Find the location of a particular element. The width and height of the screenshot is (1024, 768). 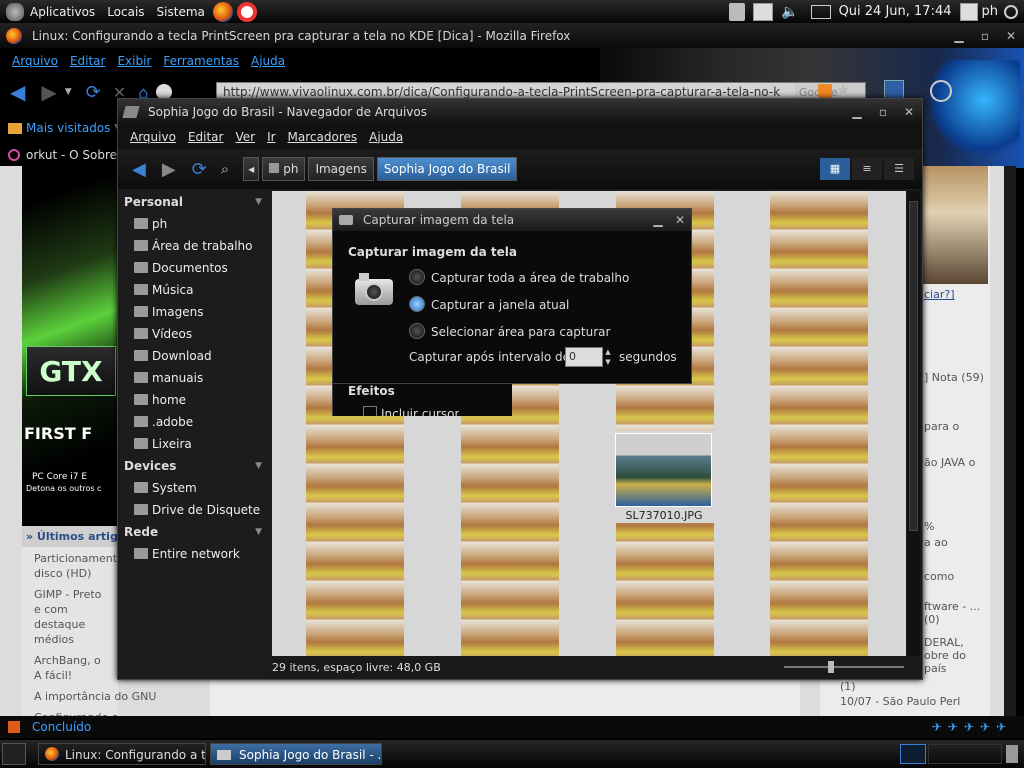

sidebar-item-musica: Música is located at coordinates (195, 290).